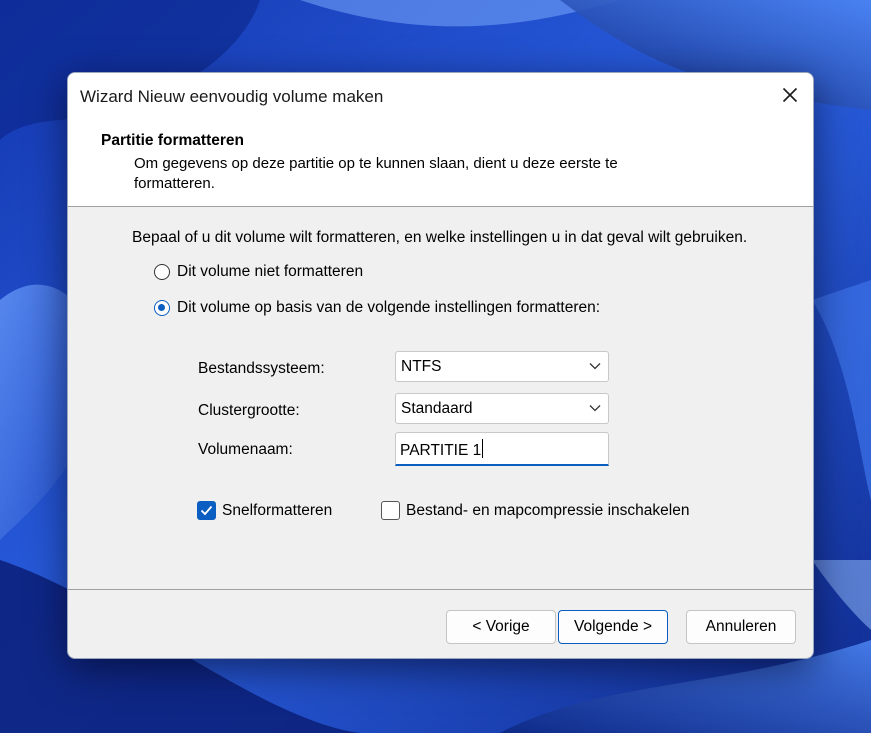 Image resolution: width=871 pixels, height=733 pixels. What do you see at coordinates (502, 366) in the screenshot?
I see `filesystem-select: NTFS` at bounding box center [502, 366].